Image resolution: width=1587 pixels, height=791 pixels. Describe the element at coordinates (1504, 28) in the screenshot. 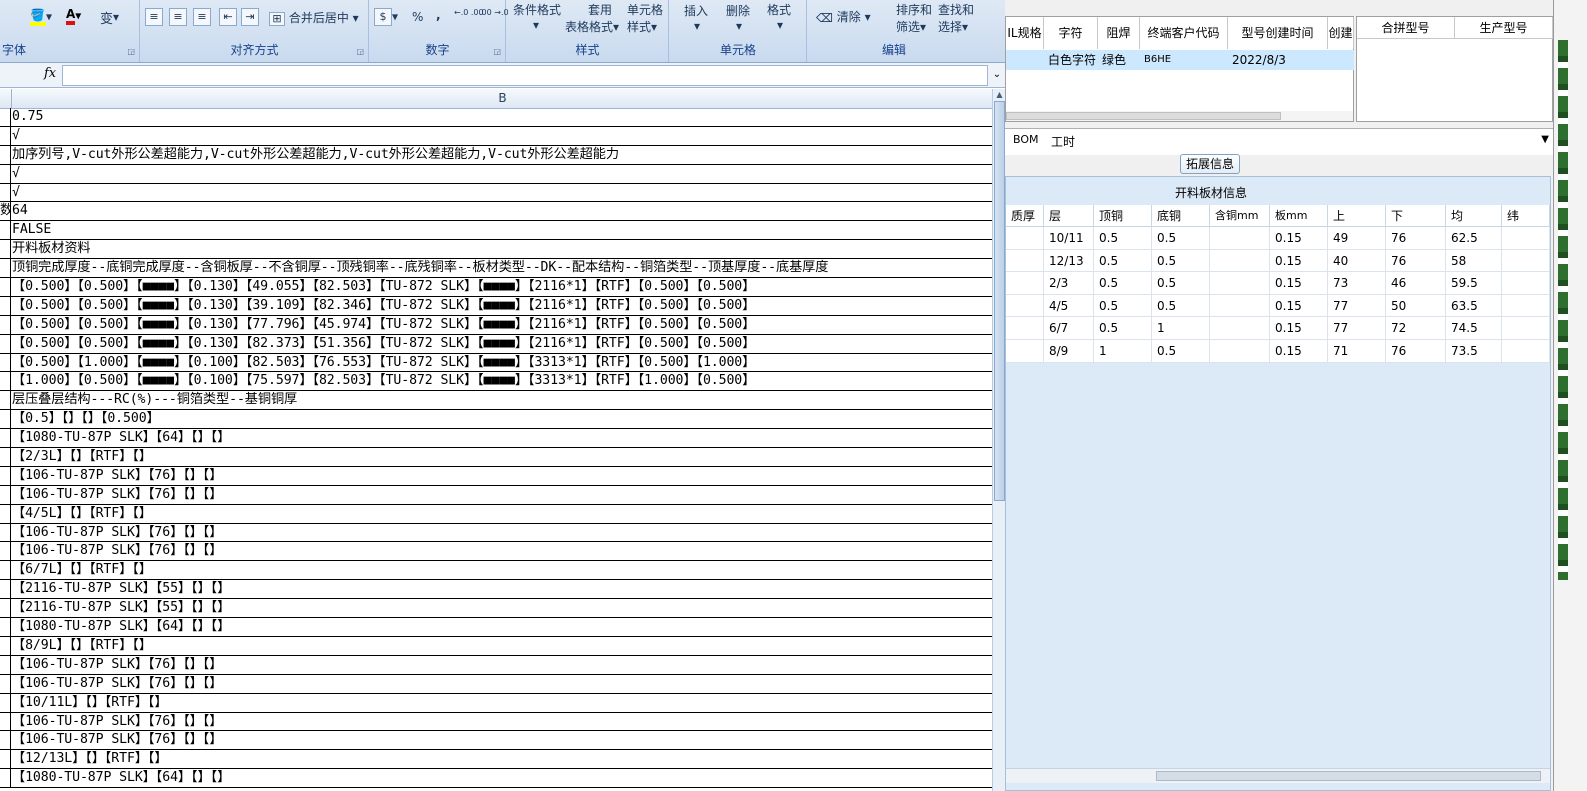

I see `column-header: 生产型号` at that location.